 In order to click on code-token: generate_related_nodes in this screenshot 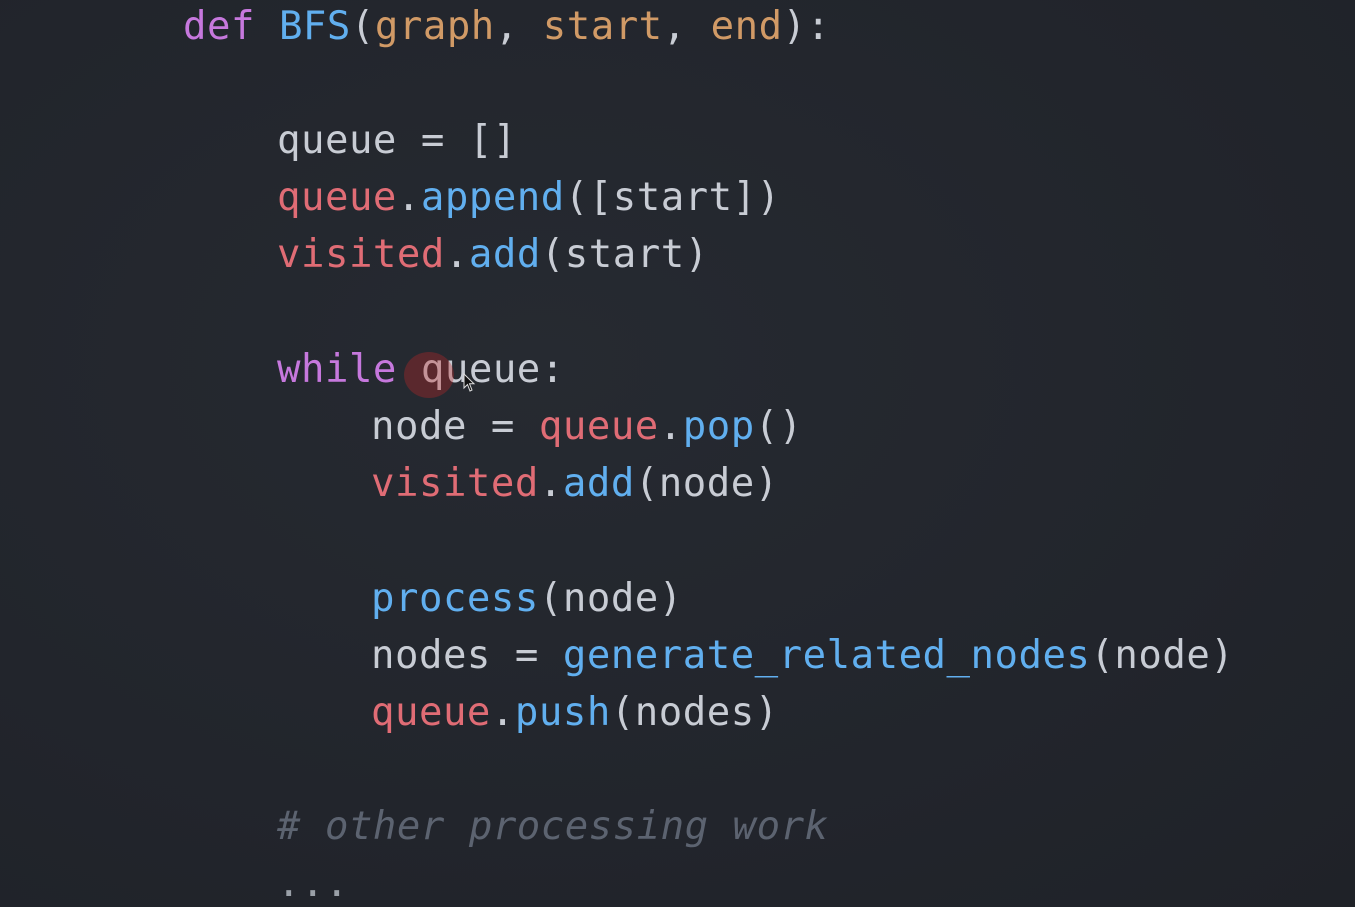, I will do `click(826, 655)`.